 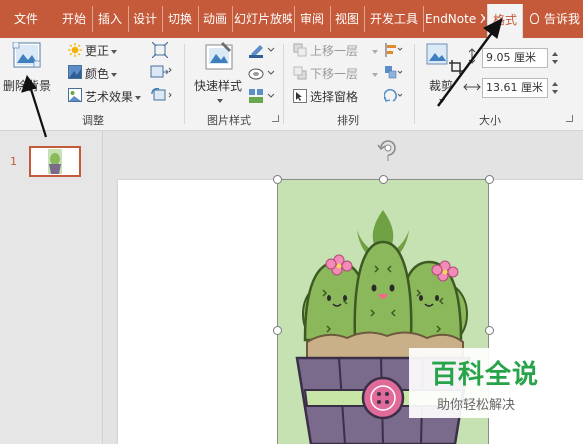 I want to click on reset-picture-icon, so click(x=161, y=96).